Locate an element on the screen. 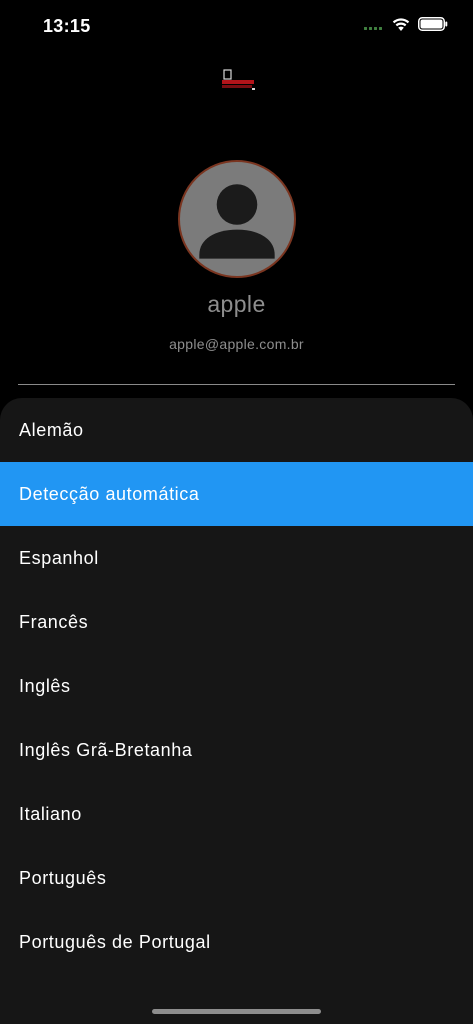 This screenshot has height=1024, width=473. language-item-portugues-de-portugal: Português de Portugal is located at coordinates (236, 942).